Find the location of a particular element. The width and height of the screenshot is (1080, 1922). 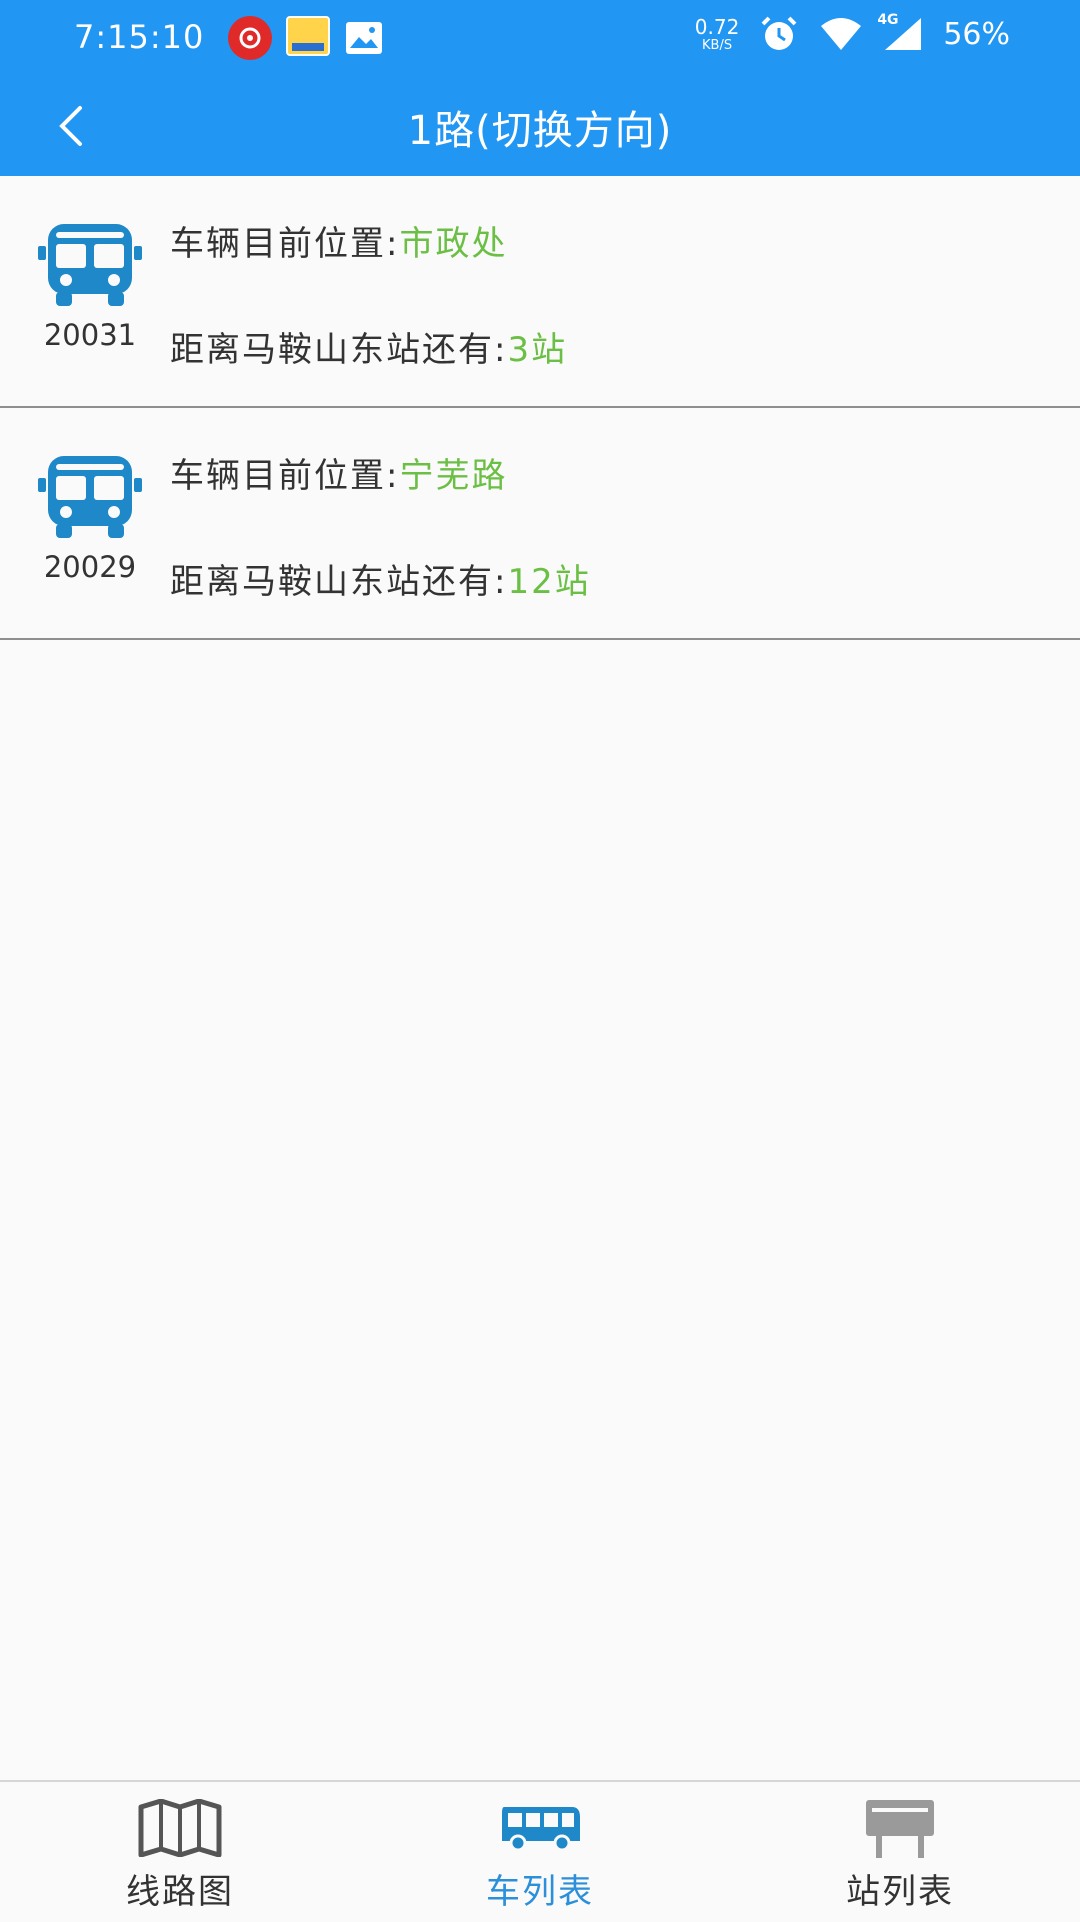

alarm-icon is located at coordinates (779, 33).